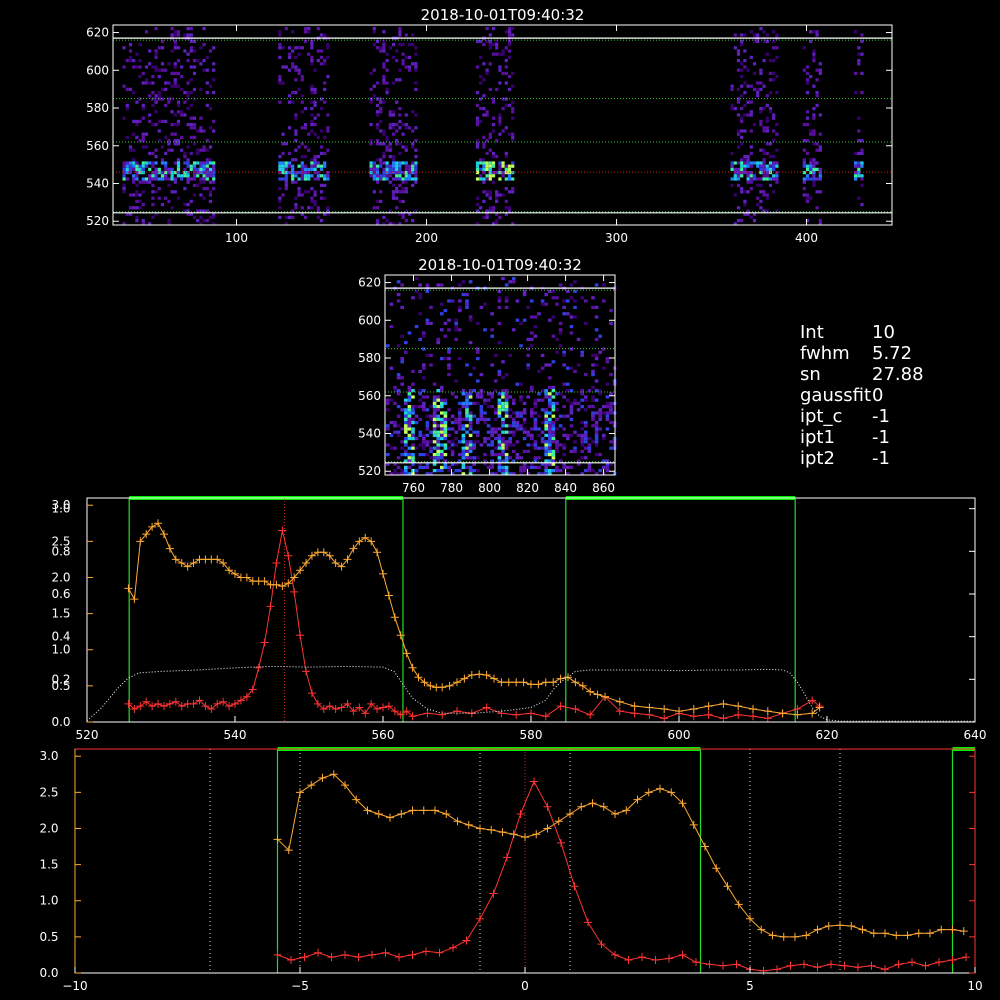 The image size is (1000, 1000). Describe the element at coordinates (898, 374) in the screenshot. I see `info-value: 27.88` at that location.